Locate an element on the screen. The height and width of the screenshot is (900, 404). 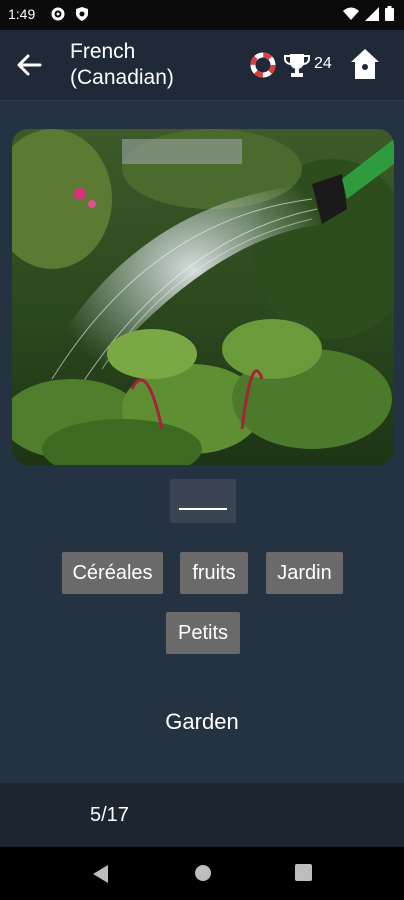
home-icon is located at coordinates (365, 64).